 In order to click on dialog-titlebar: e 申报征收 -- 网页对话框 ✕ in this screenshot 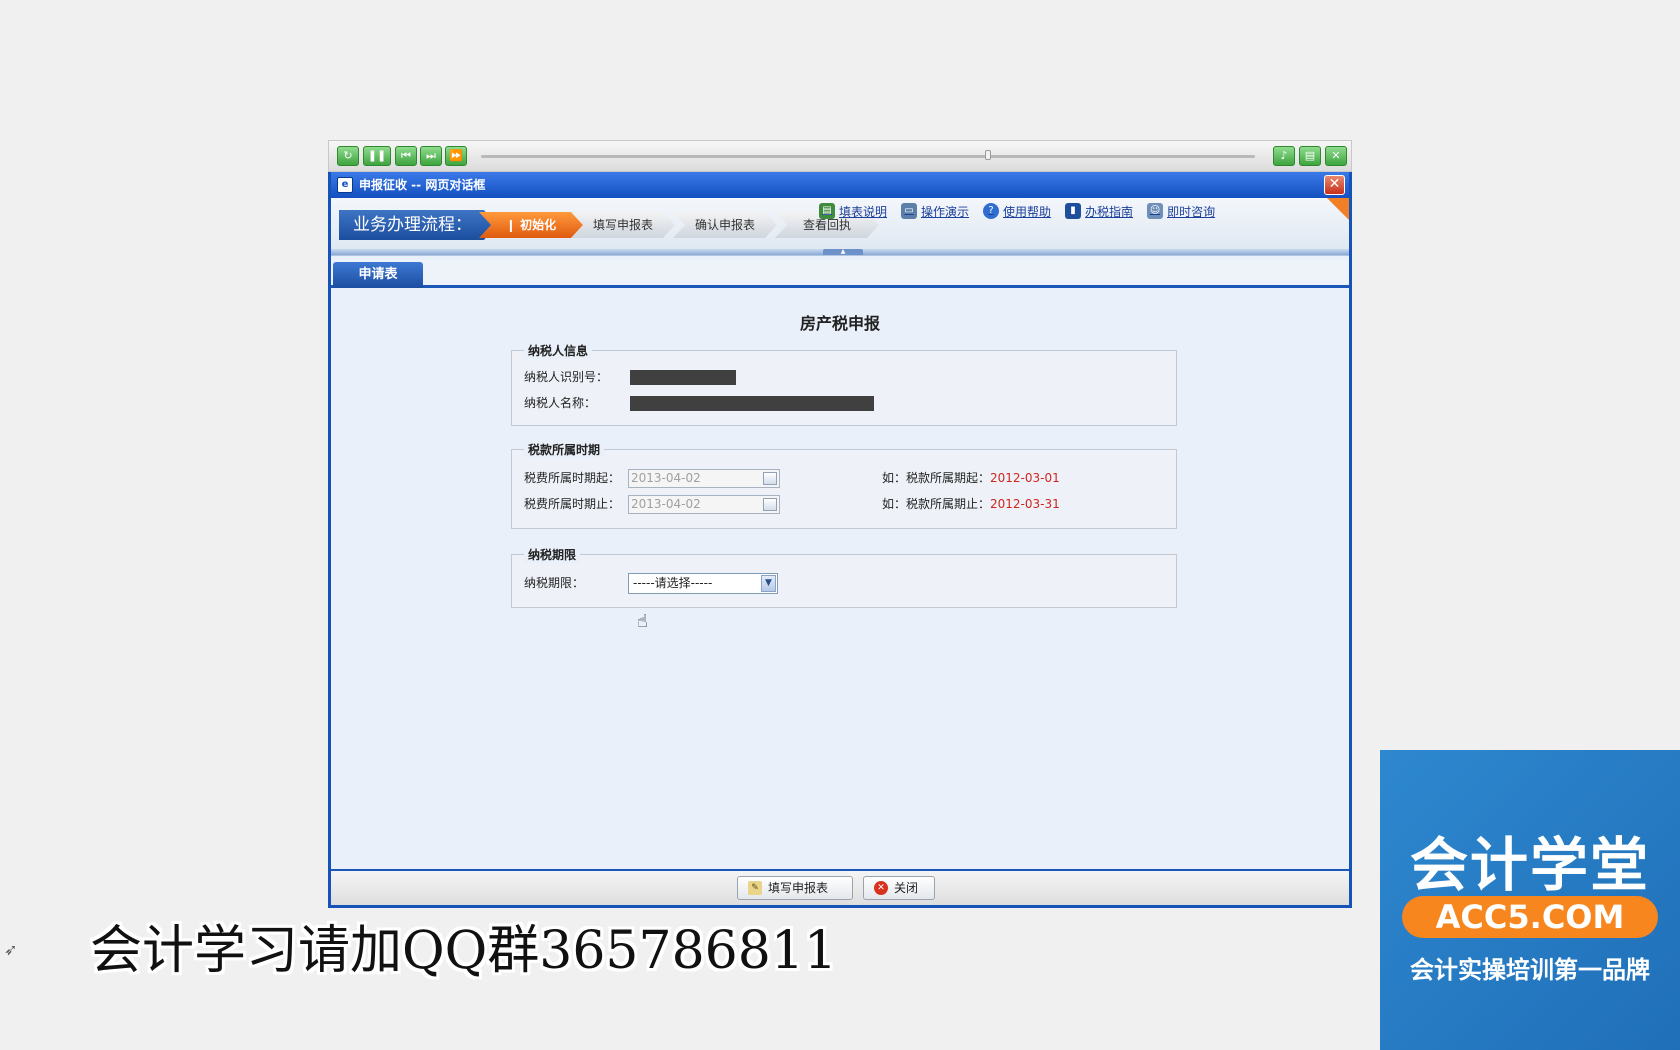, I will do `click(840, 185)`.